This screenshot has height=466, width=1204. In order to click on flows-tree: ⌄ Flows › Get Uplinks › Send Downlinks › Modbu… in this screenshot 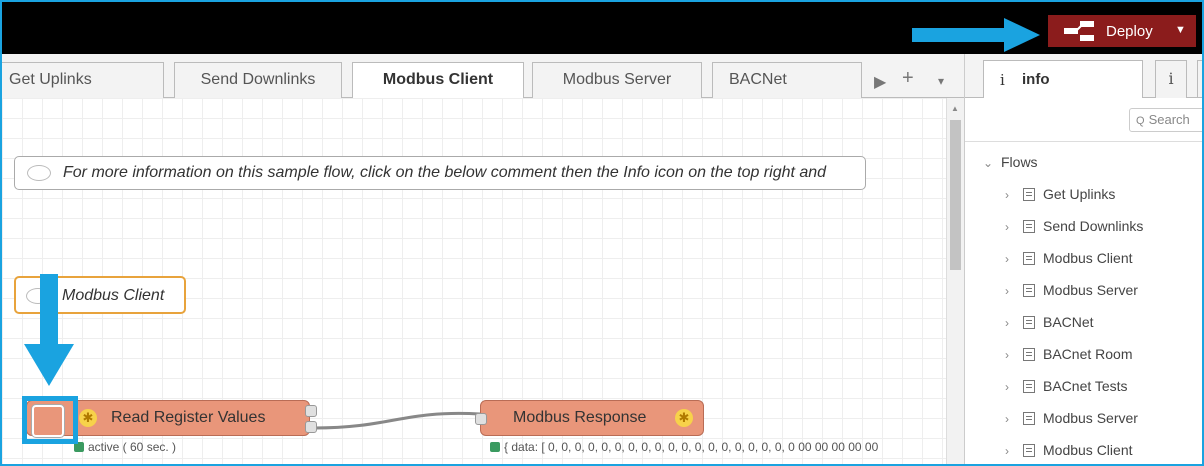, I will do `click(1083, 303)`.